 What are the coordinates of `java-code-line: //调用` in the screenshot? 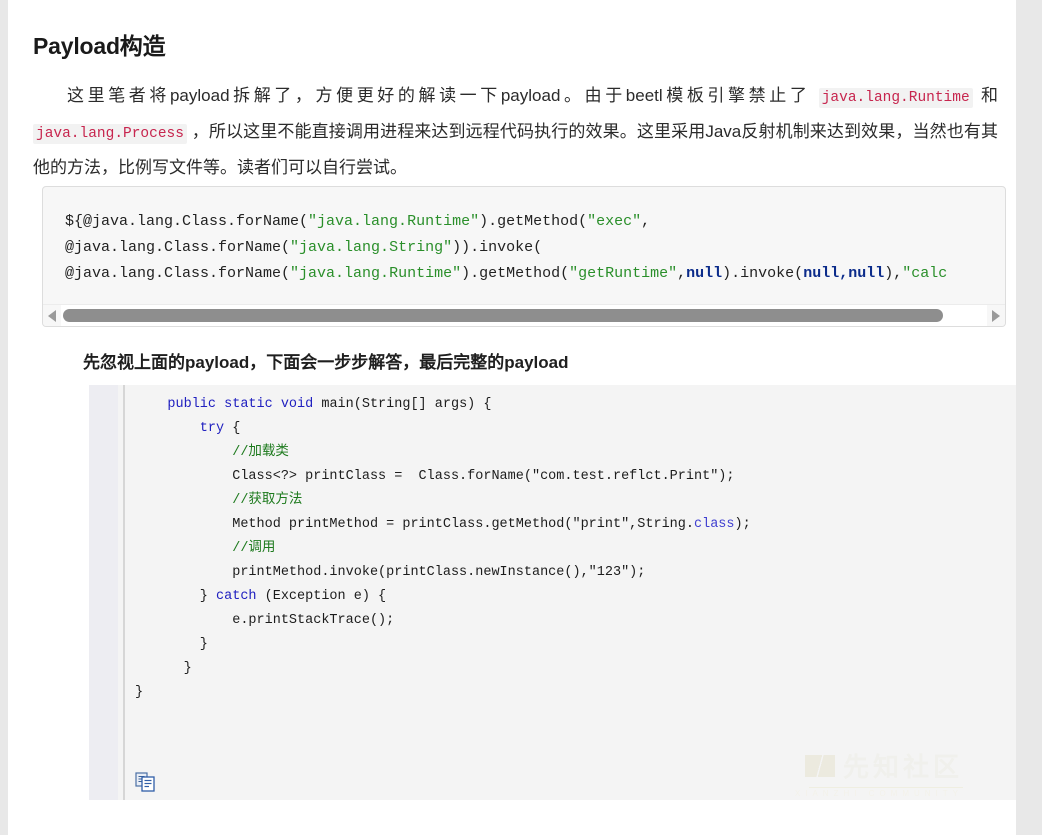 It's located at (570, 549).